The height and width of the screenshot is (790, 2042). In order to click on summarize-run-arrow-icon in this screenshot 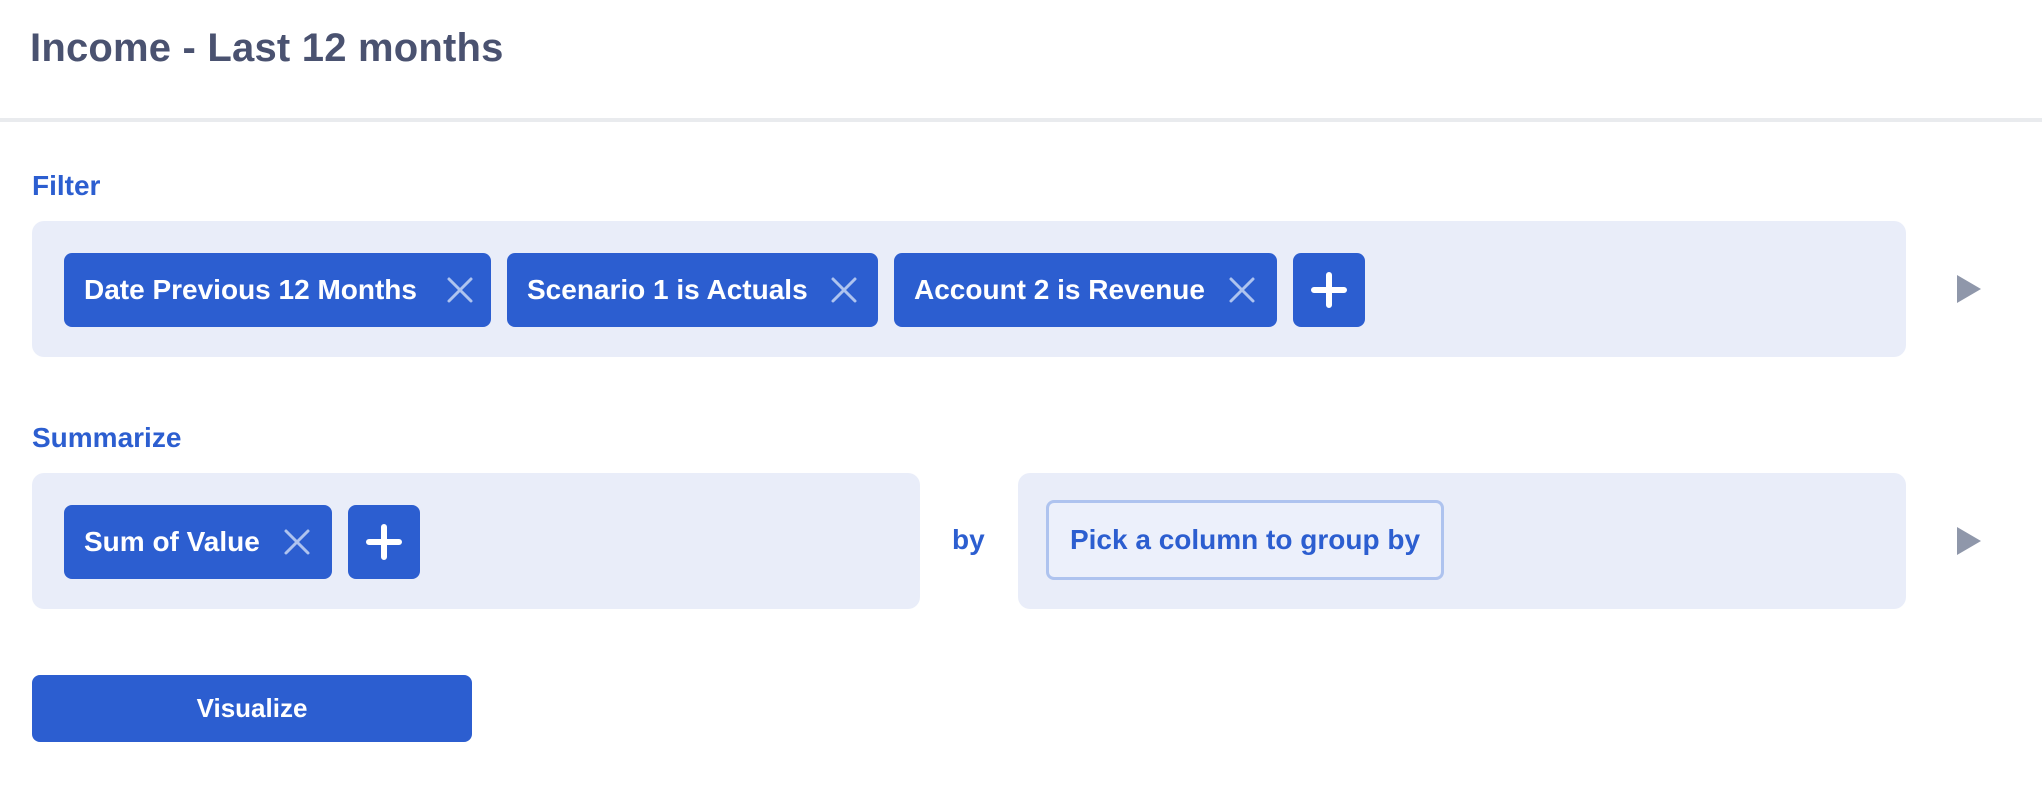, I will do `click(1969, 541)`.